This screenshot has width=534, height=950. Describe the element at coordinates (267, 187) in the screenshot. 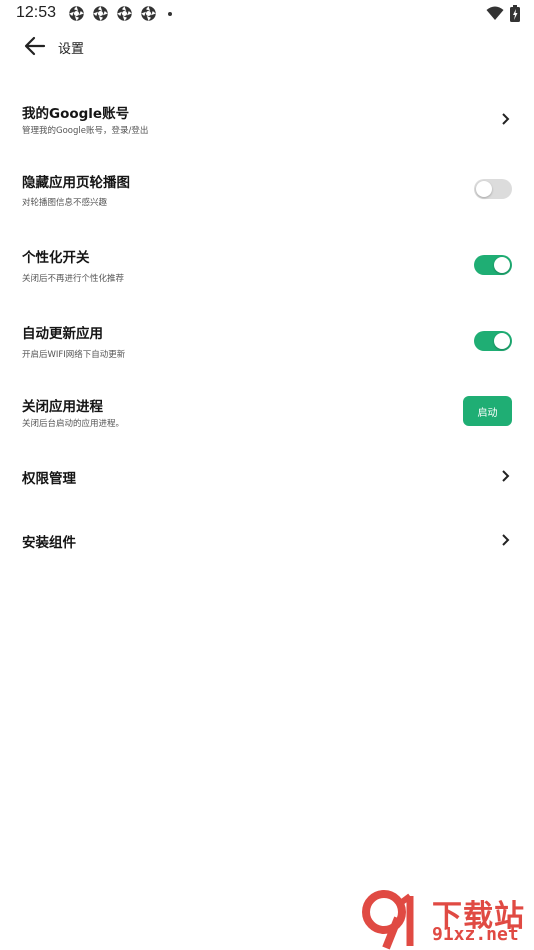

I see `hide-carousel-row: 隐藏应用页轮播图 对轮播图信息不感兴趣` at that location.